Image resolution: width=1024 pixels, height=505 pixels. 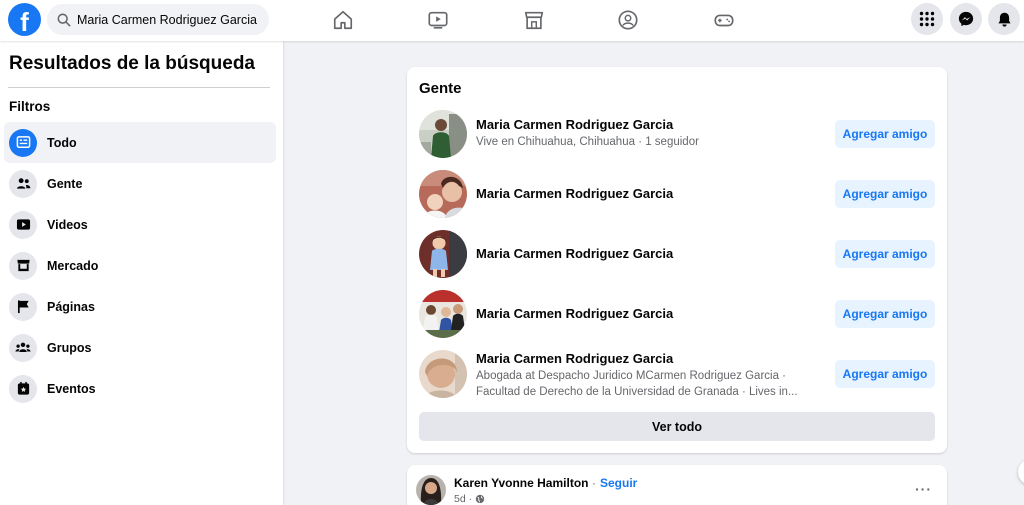 I want to click on home-icon, so click(x=343, y=20).